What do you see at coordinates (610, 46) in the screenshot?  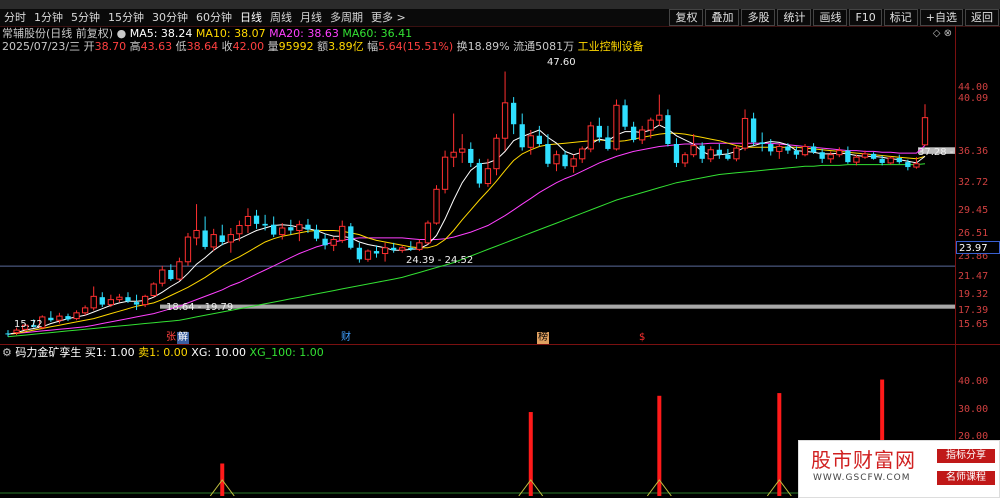 I see `industry: 工业控制设备` at bounding box center [610, 46].